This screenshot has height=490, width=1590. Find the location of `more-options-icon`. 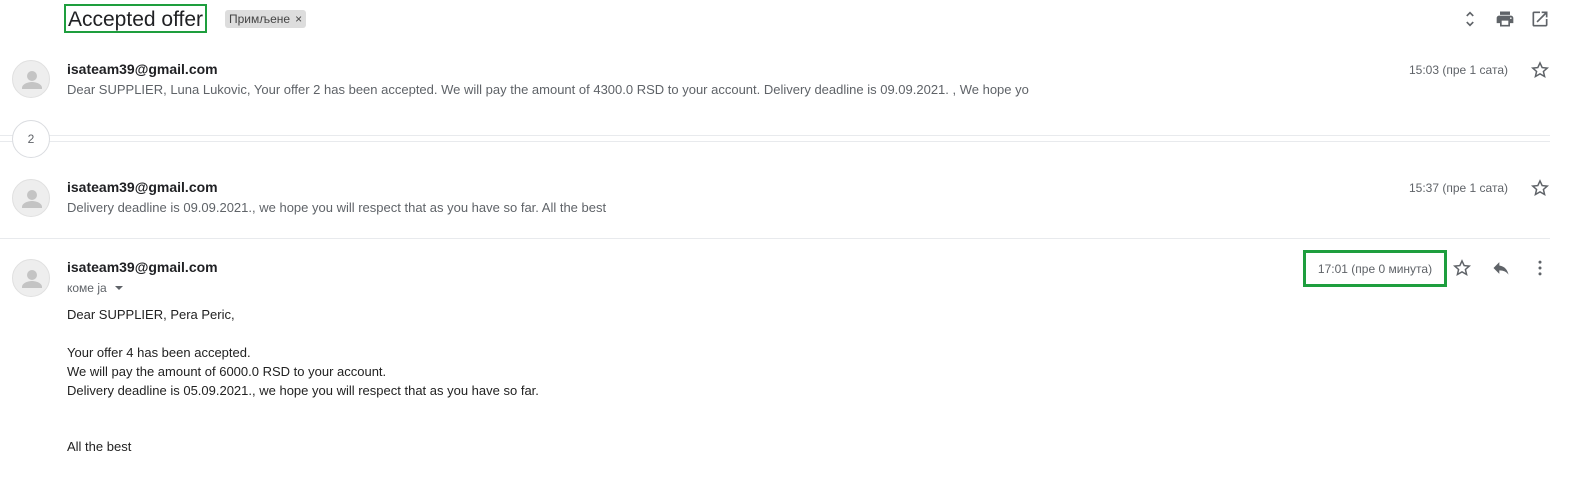

more-options-icon is located at coordinates (1540, 268).